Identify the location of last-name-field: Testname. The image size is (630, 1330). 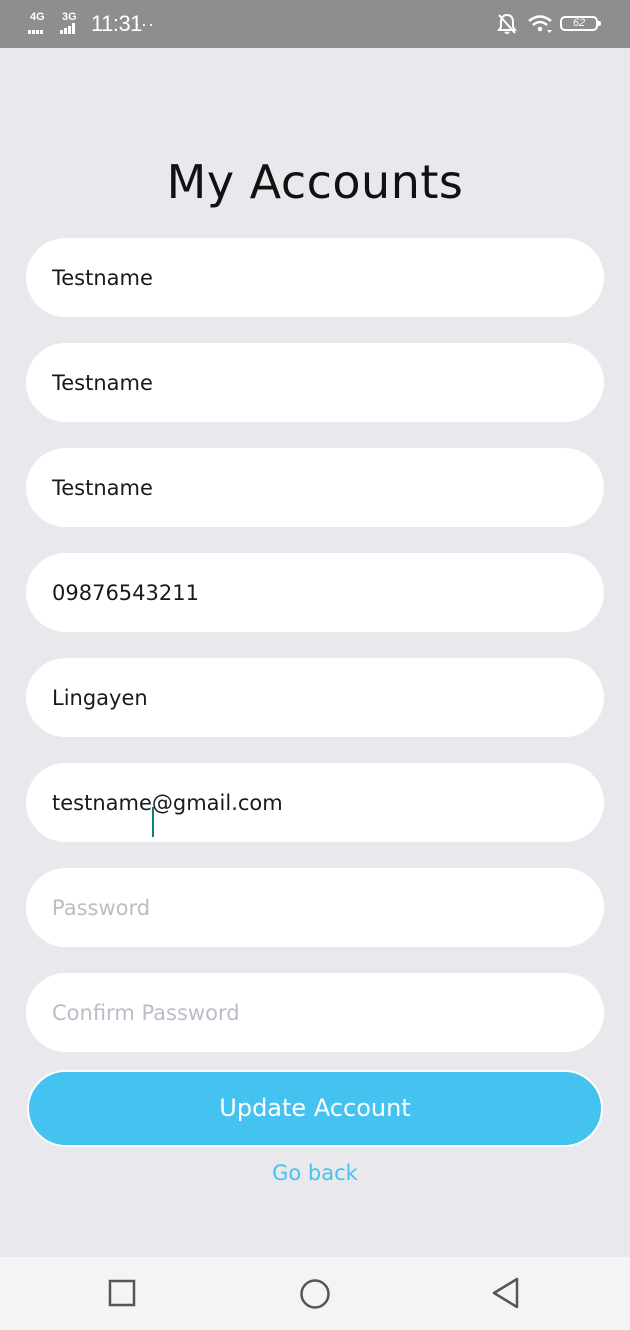
(315, 487).